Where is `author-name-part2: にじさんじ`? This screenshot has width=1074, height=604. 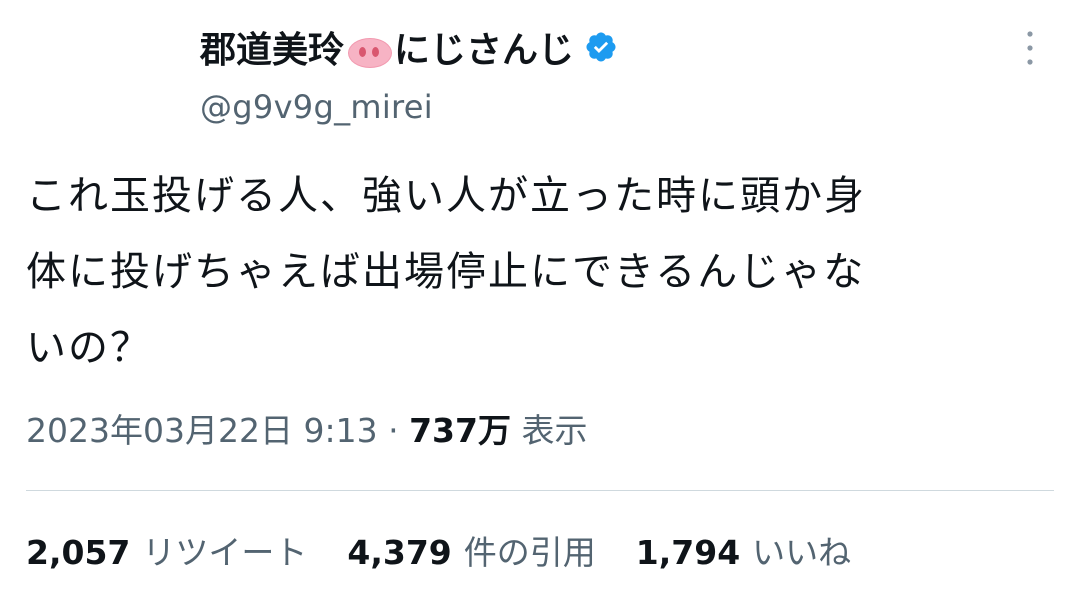
author-name-part2: にじさんじ is located at coordinates (484, 50).